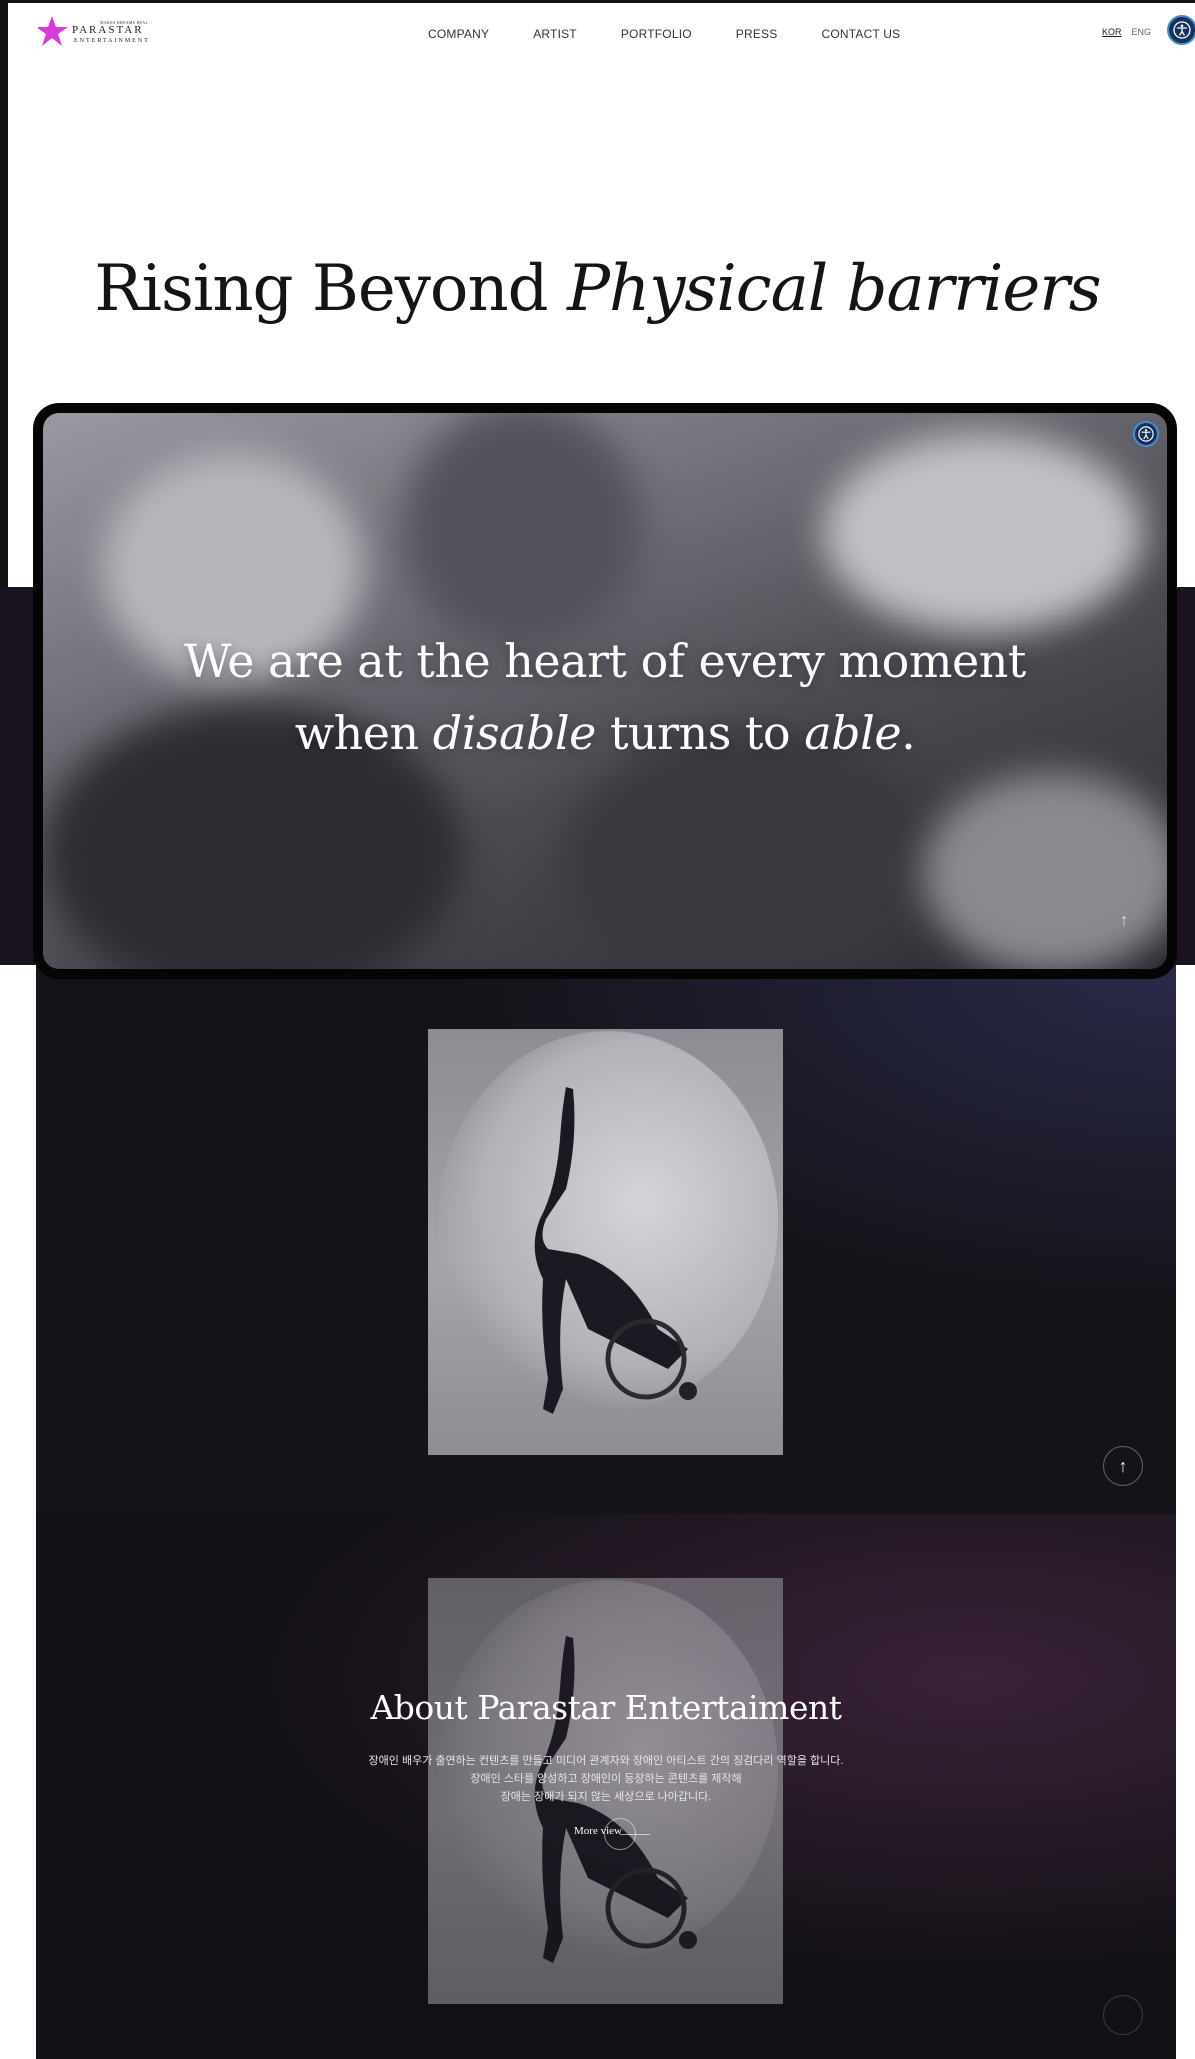 This screenshot has width=1195, height=2059. I want to click on video-line2-c: turns to, so click(700, 733).